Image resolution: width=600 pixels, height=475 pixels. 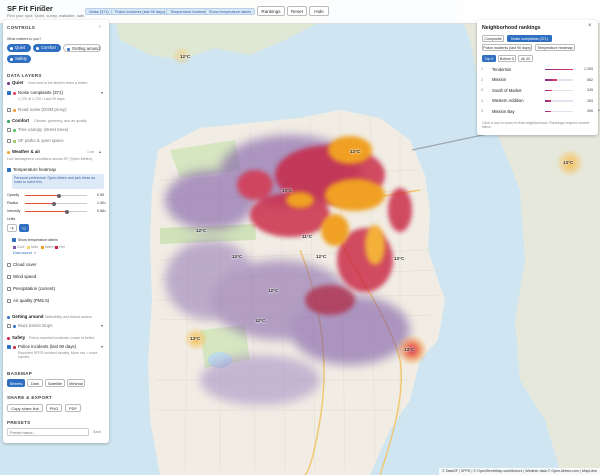 What do you see at coordinates (67, 211) in the screenshot?
I see `intensity-slider-knob` at bounding box center [67, 211].